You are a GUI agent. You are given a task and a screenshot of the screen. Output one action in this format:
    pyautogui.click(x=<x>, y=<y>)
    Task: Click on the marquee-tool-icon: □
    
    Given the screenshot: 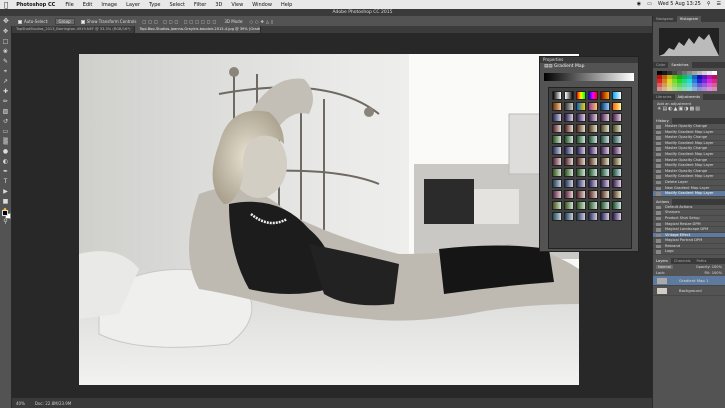 What is the action you would take?
    pyautogui.click(x=6, y=42)
    